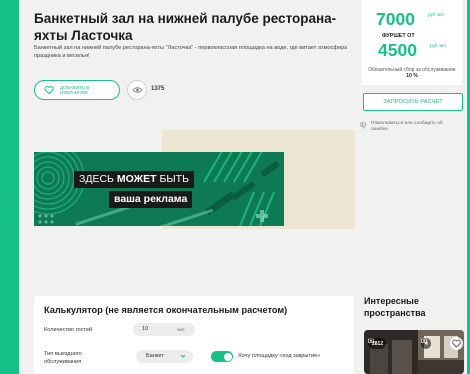  I want to click on closure-toggle, so click(222, 356).